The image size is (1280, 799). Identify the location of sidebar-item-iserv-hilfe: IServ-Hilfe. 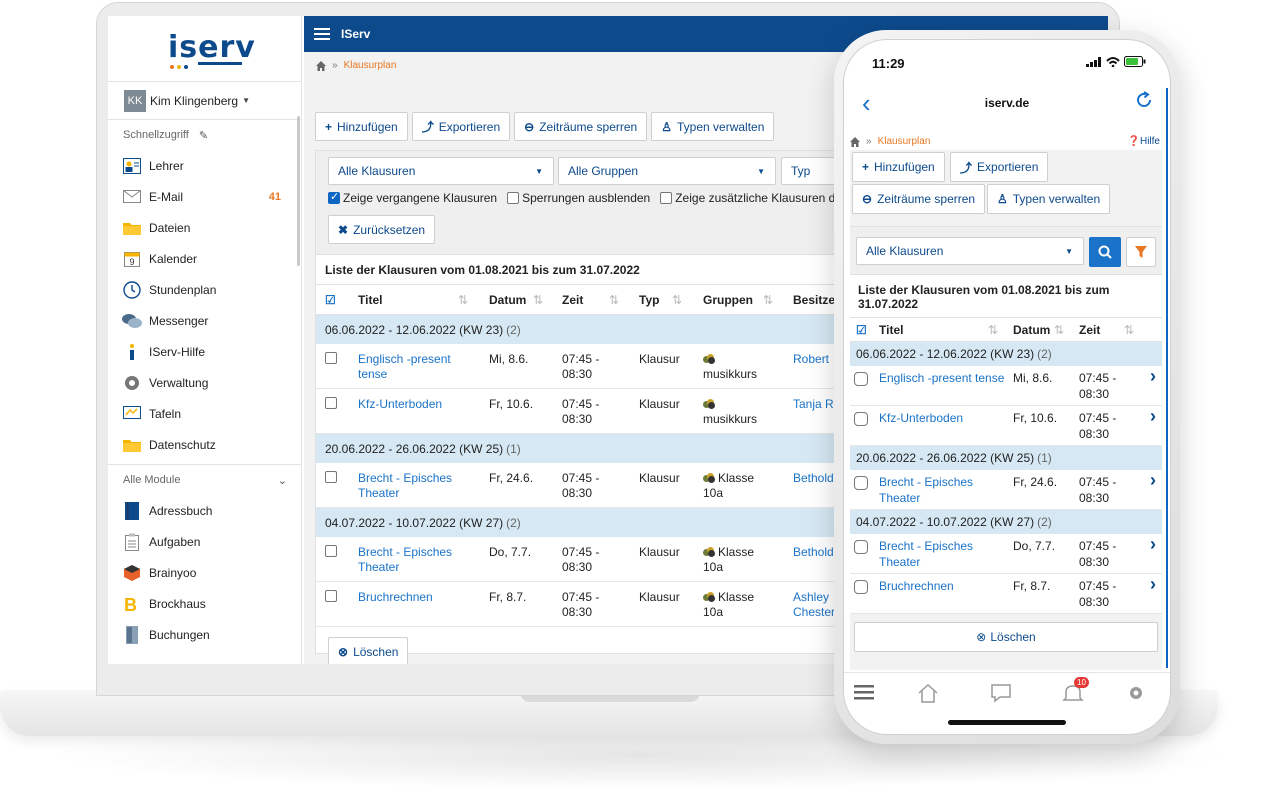
(204, 351).